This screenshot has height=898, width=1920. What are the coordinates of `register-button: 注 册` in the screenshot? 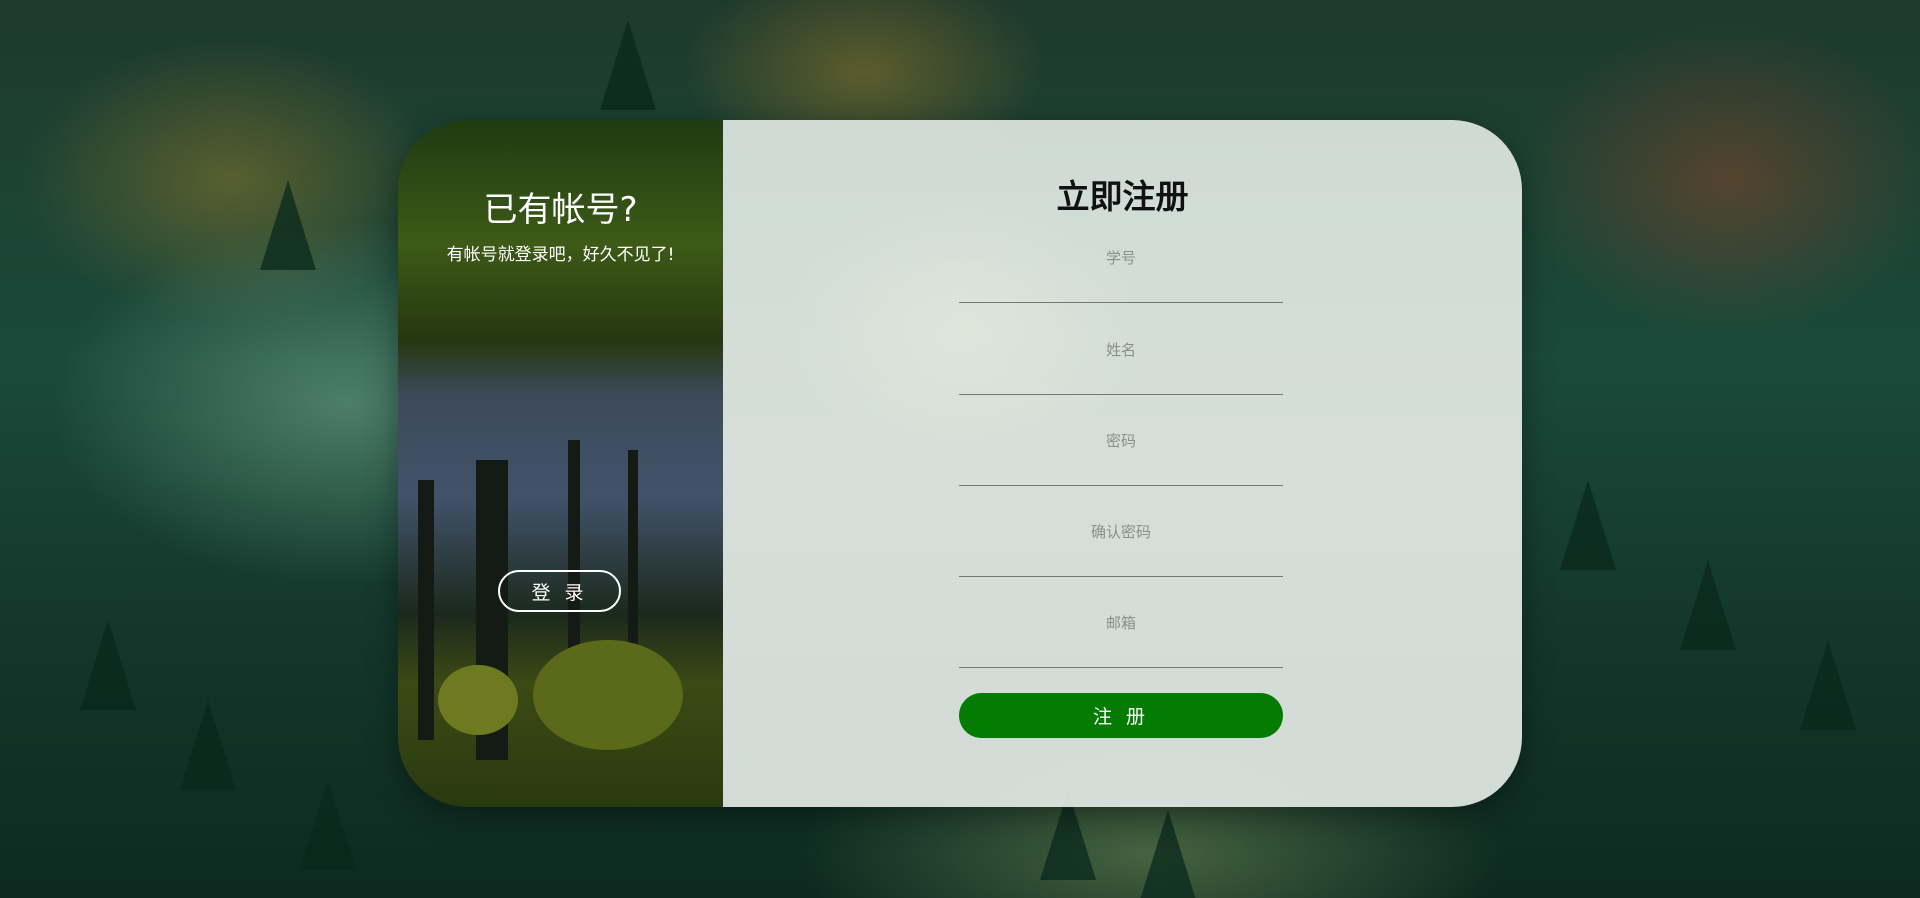 It's located at (1121, 715).